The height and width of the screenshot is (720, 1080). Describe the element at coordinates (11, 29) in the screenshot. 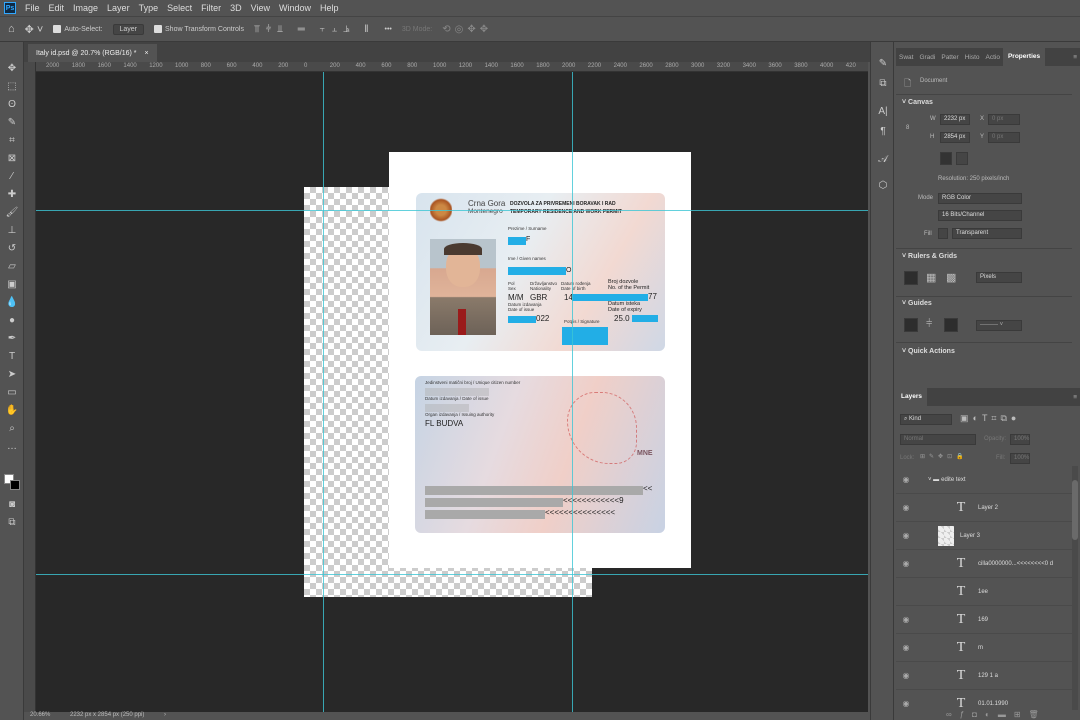

I see `home-icon: ⌂` at that location.